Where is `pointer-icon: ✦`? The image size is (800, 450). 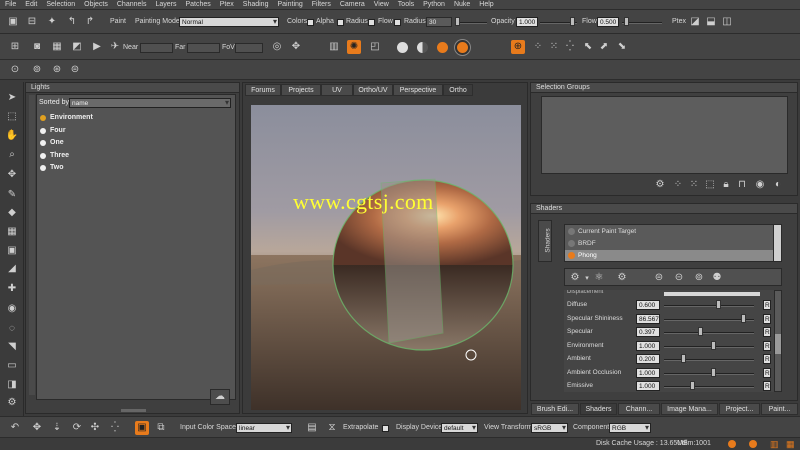
pointer-icon: ✦ is located at coordinates (52, 22).